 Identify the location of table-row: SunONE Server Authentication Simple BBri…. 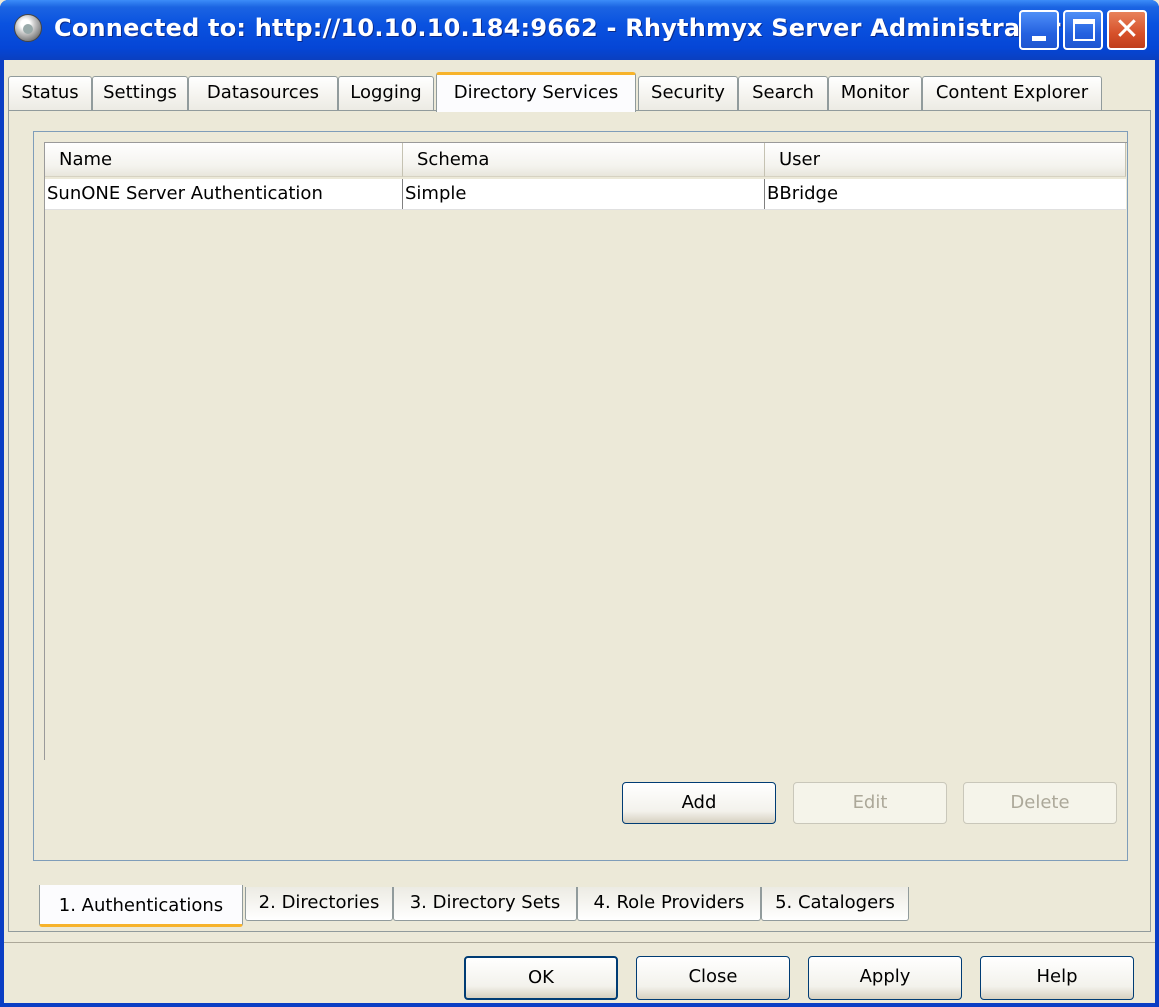
(585, 194).